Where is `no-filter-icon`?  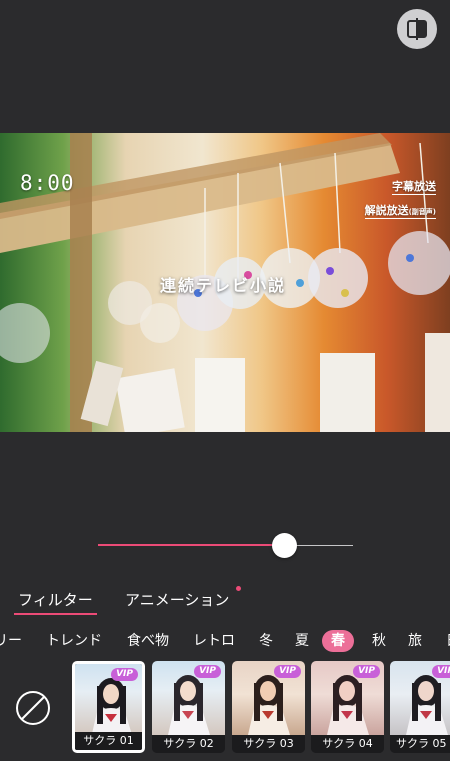 no-filter-icon is located at coordinates (33, 708).